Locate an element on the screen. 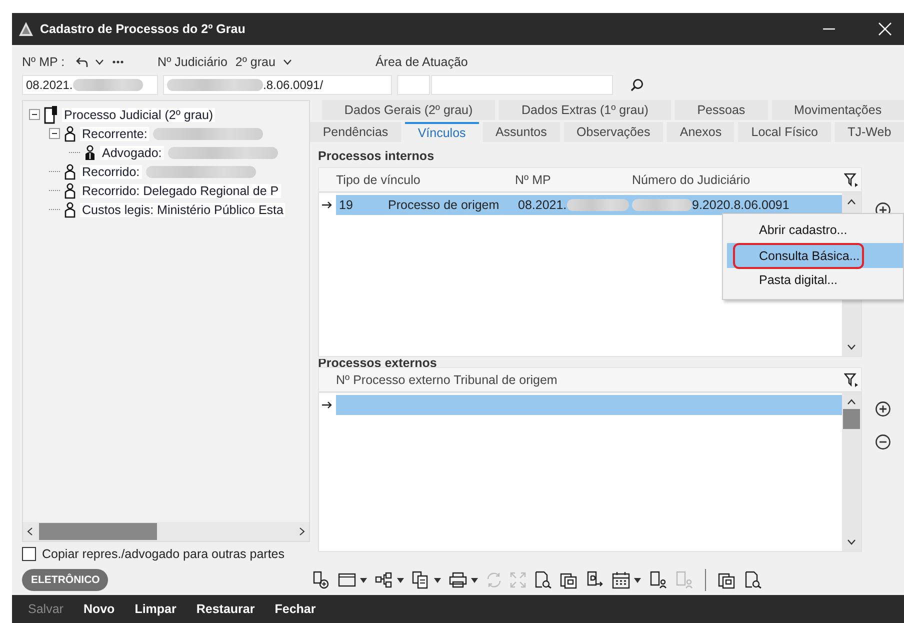 The height and width of the screenshot is (623, 904). copy-icon is located at coordinates (421, 580).